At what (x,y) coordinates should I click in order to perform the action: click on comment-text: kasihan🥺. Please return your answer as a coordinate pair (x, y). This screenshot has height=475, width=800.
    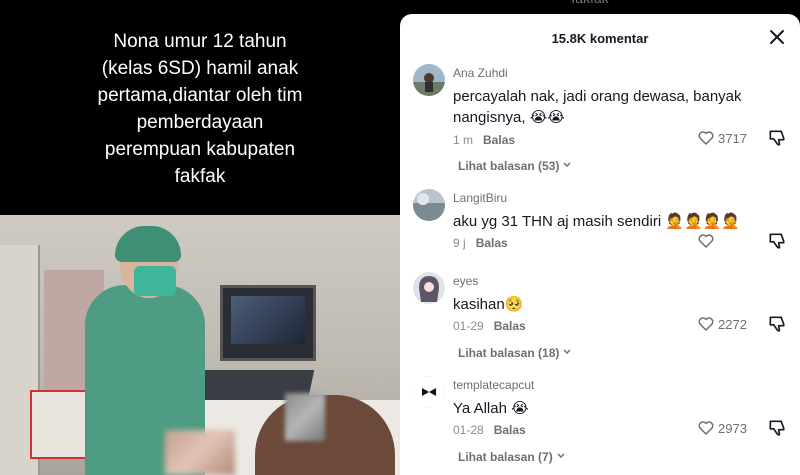
    Looking at the image, I should click on (488, 304).